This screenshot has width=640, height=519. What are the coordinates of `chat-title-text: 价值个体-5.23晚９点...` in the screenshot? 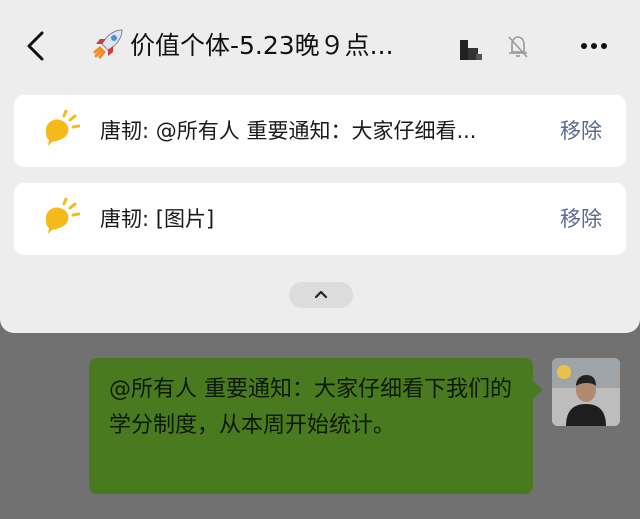 It's located at (262, 45).